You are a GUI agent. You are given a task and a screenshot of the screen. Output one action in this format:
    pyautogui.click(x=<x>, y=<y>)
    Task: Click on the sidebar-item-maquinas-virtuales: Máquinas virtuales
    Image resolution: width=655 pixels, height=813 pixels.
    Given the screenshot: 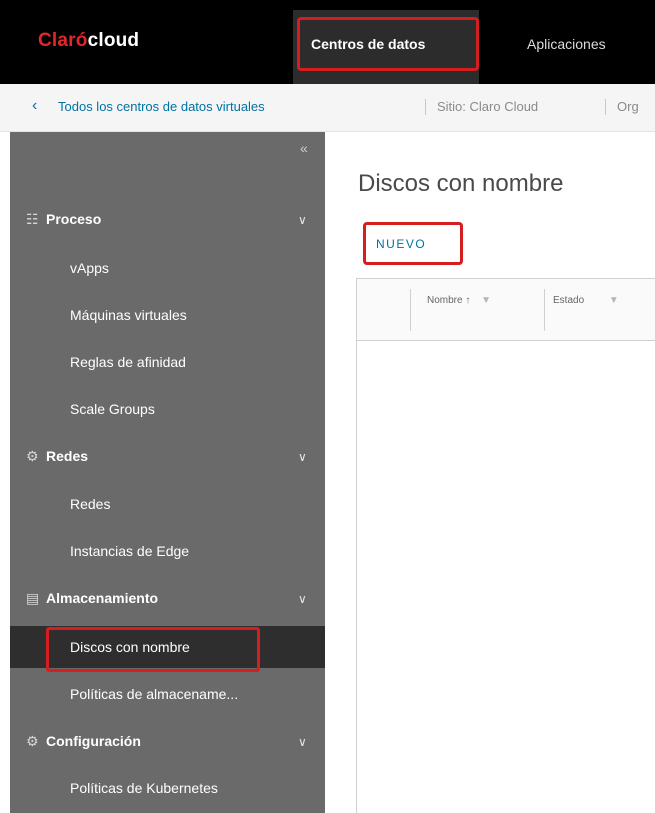 What is the action you would take?
    pyautogui.click(x=128, y=315)
    